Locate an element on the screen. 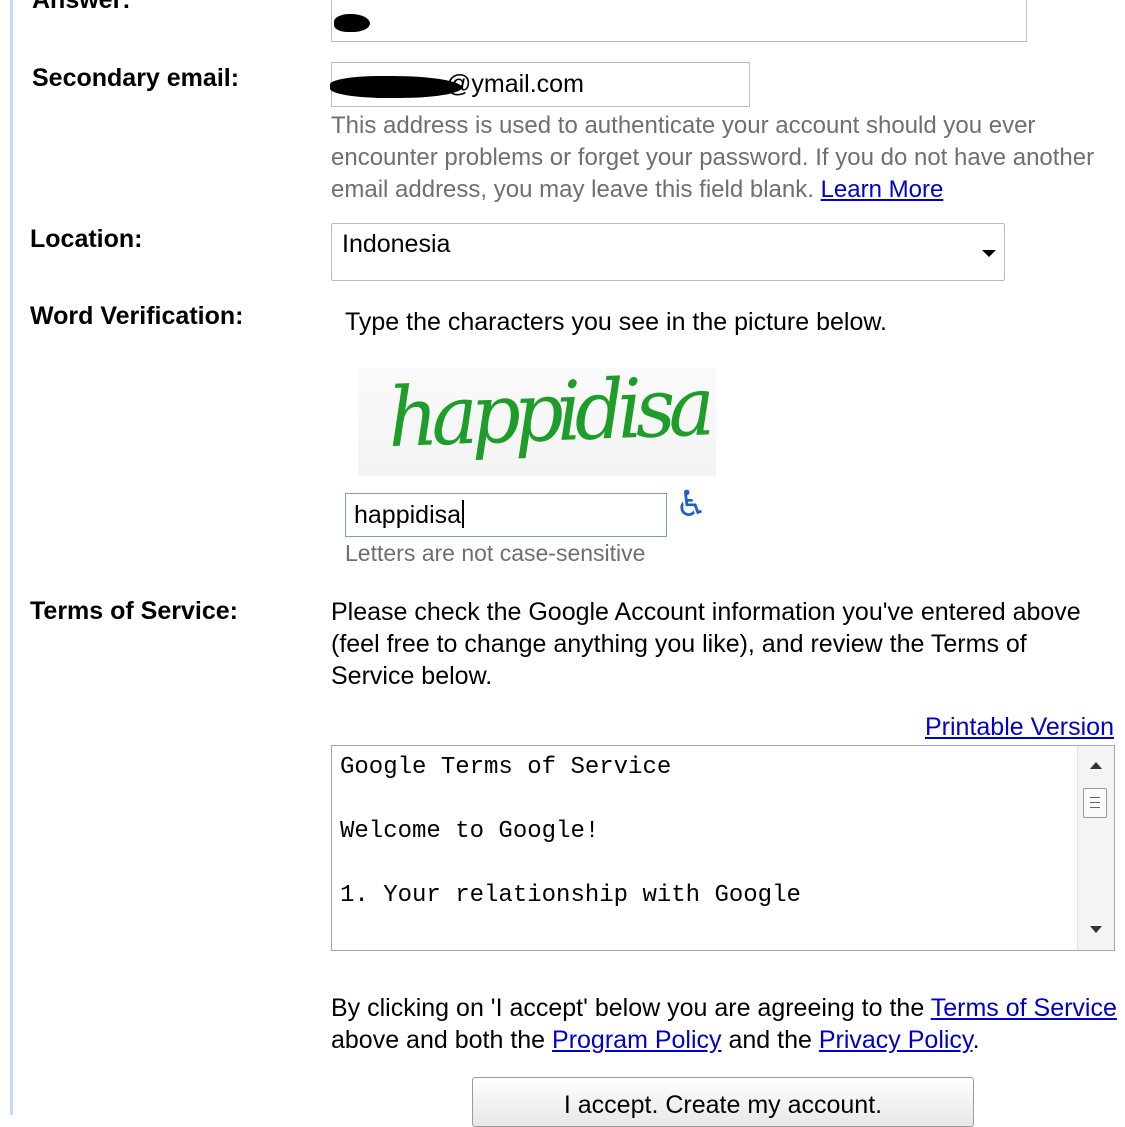 Image resolution: width=1125 pixels, height=1127 pixels. captcha-input-value: happidisa is located at coordinates (409, 515).